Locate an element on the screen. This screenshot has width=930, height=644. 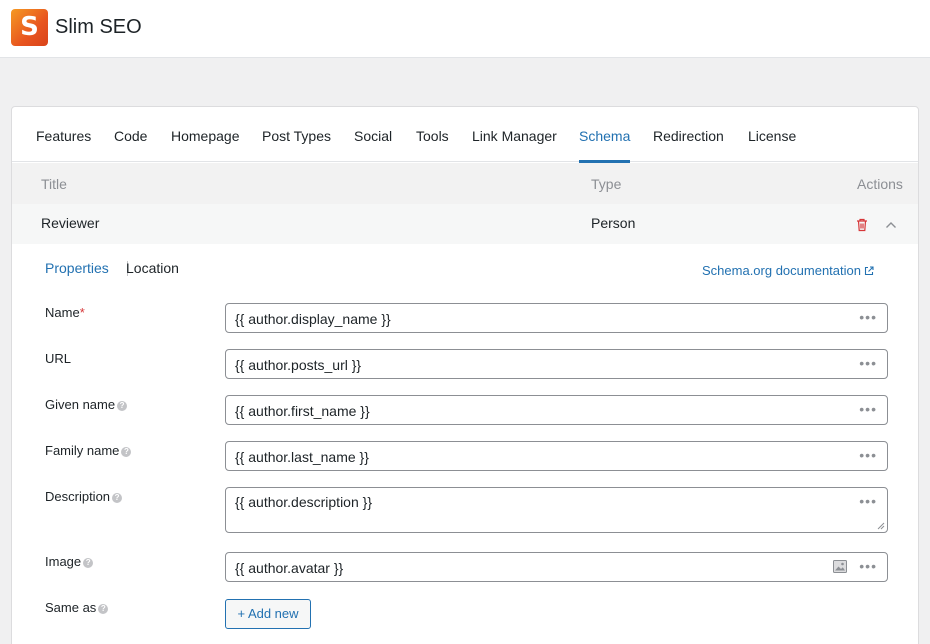
tab-license: License is located at coordinates (772, 136).